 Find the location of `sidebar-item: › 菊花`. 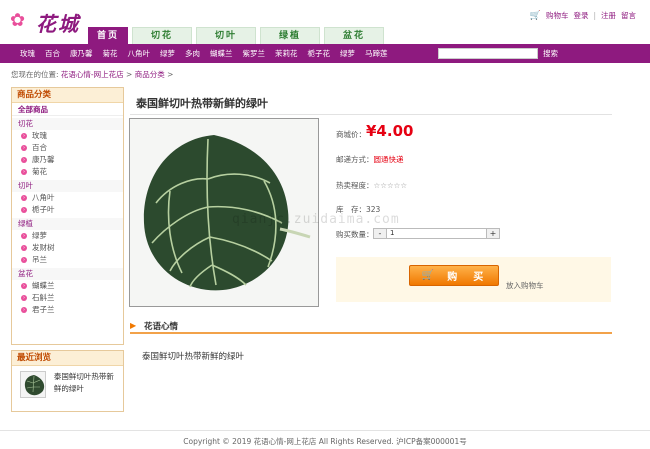

sidebar-item: › 菊花 is located at coordinates (67, 172).